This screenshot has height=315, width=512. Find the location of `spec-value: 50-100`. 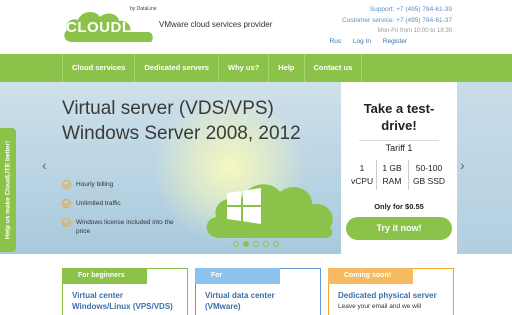

spec-value: 50-100 is located at coordinates (429, 168).